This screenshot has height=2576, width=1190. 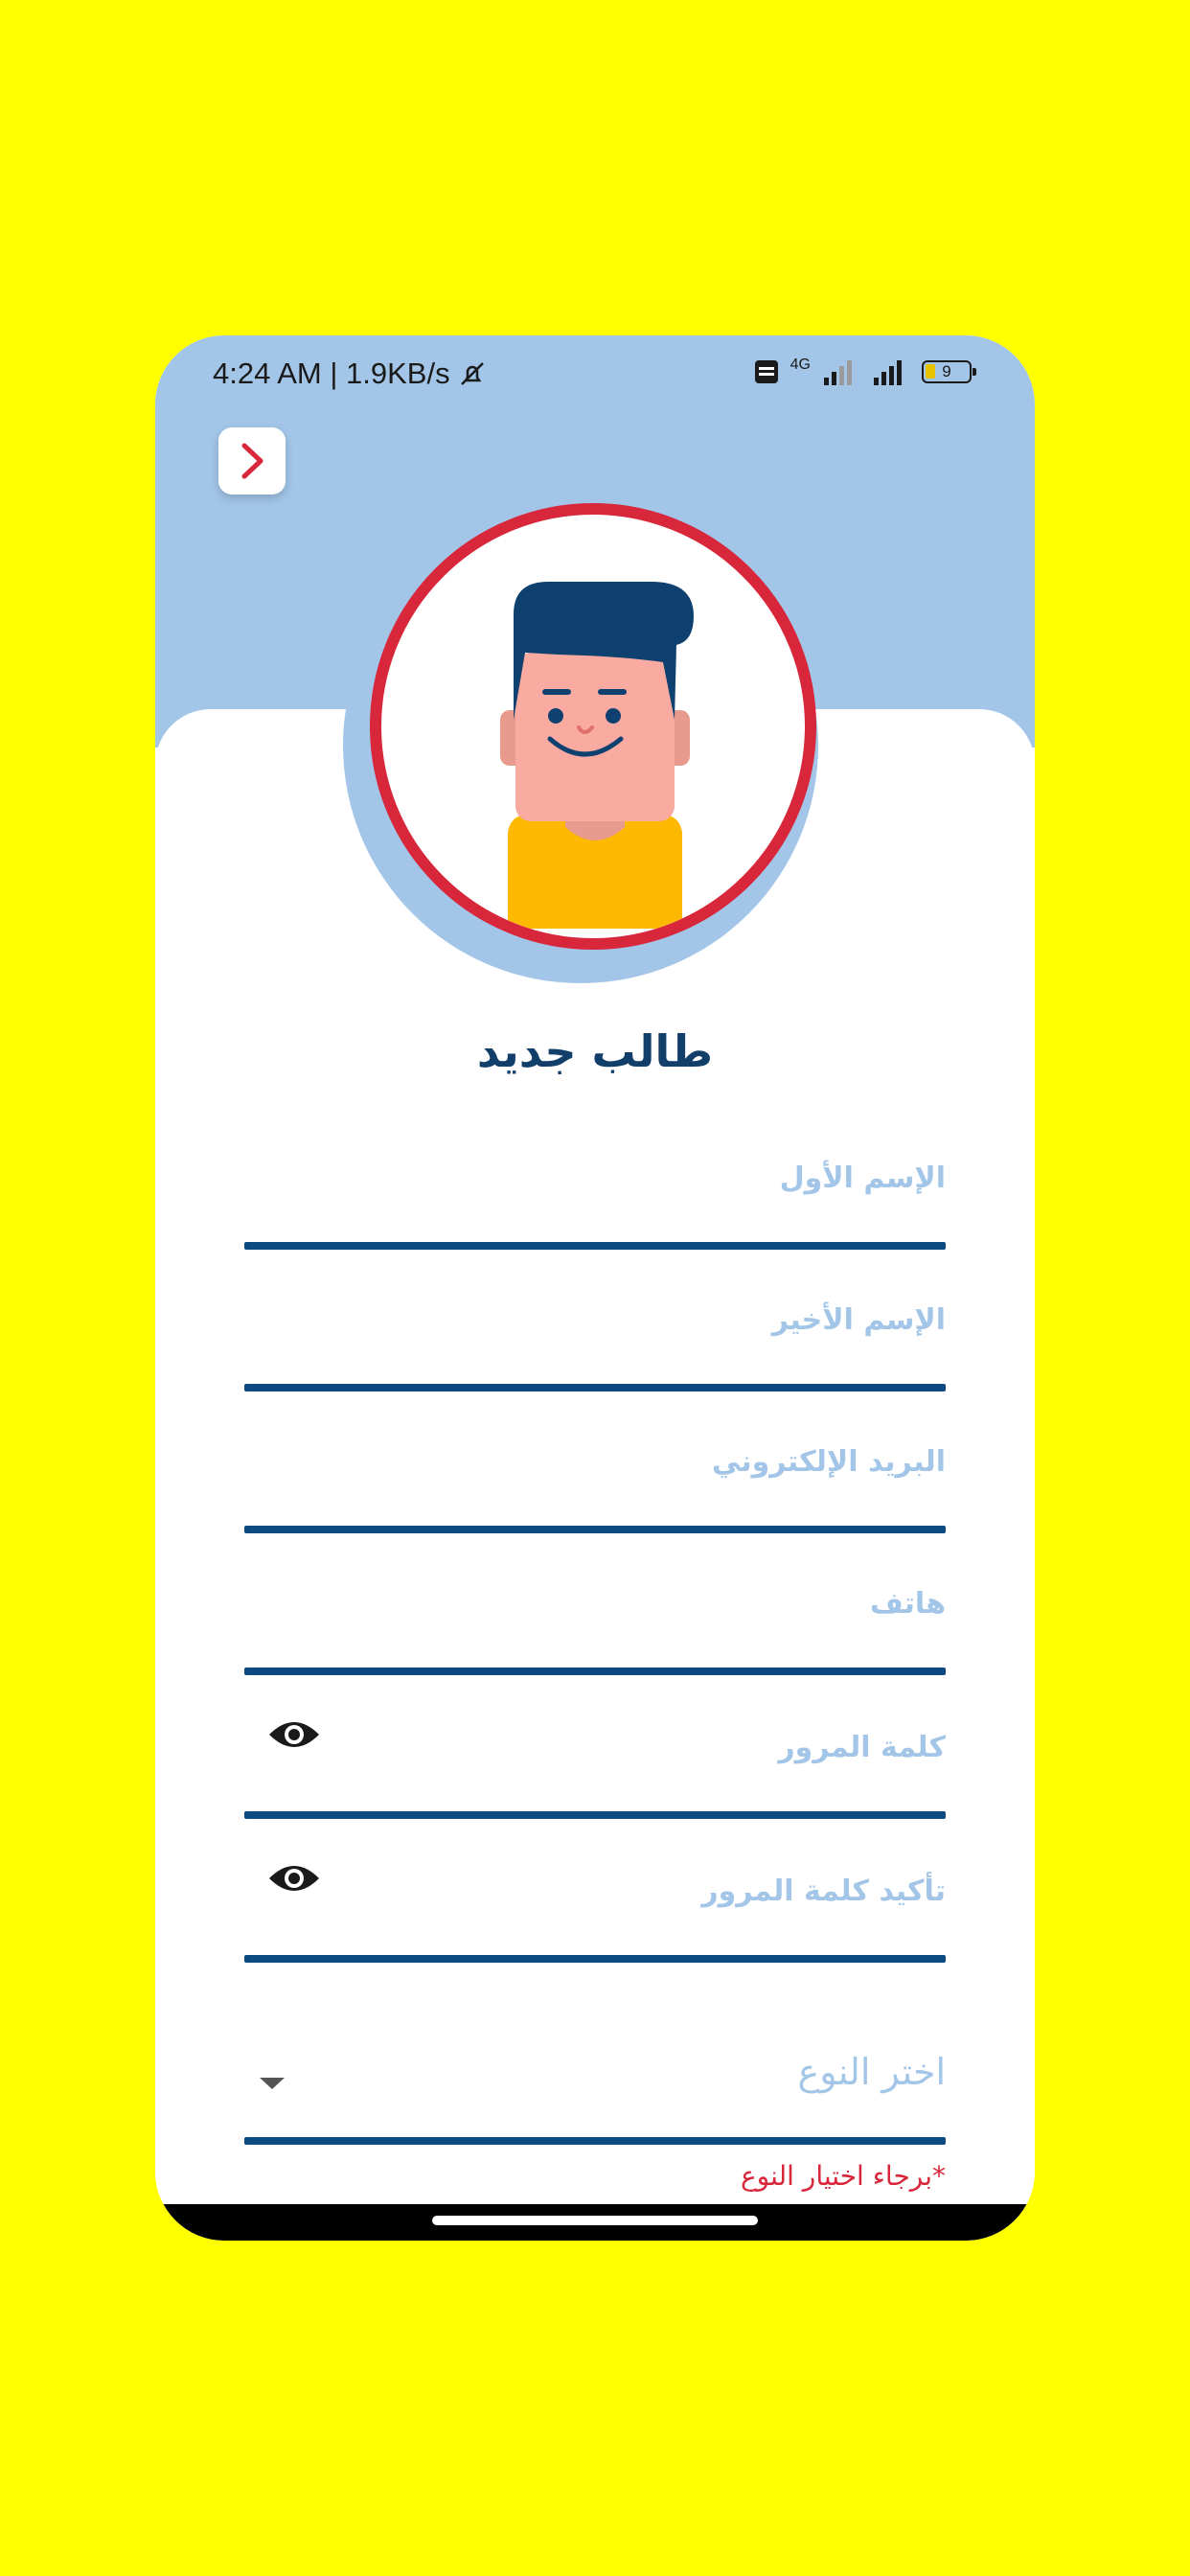 What do you see at coordinates (595, 1347) in the screenshot?
I see `last-name-field: الإسم الأخير` at bounding box center [595, 1347].